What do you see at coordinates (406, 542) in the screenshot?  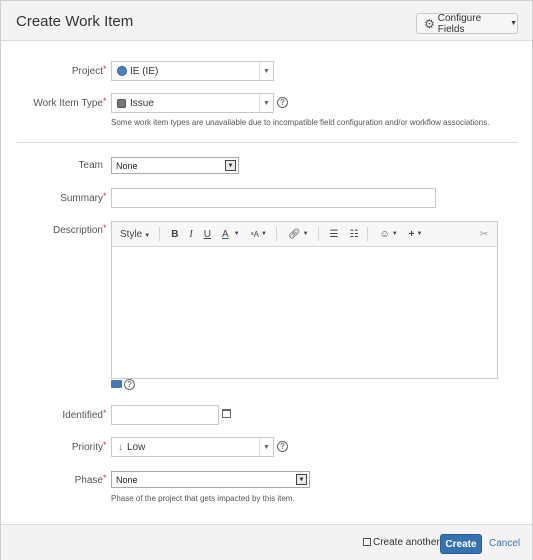 I see `create-another-label: Create another` at bounding box center [406, 542].